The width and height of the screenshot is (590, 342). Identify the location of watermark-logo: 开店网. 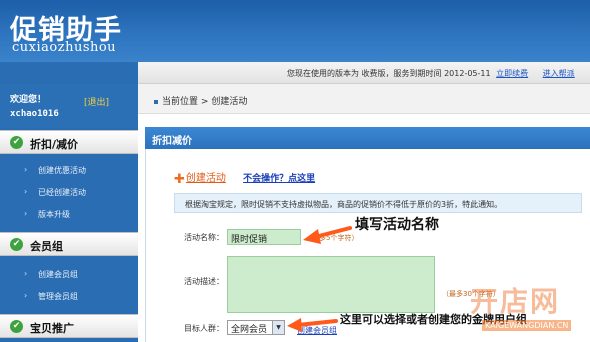
(515, 301).